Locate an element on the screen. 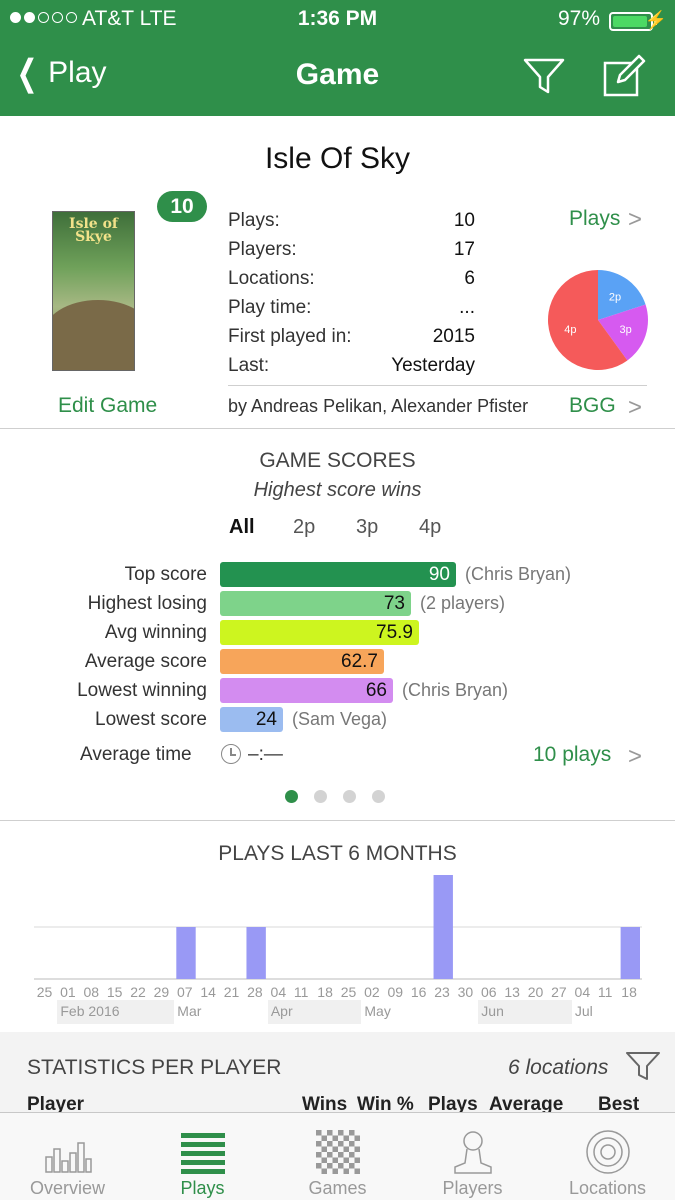 Image resolution: width=675 pixels, height=1200 pixels. charging-icon: ⚡ is located at coordinates (655, 20).